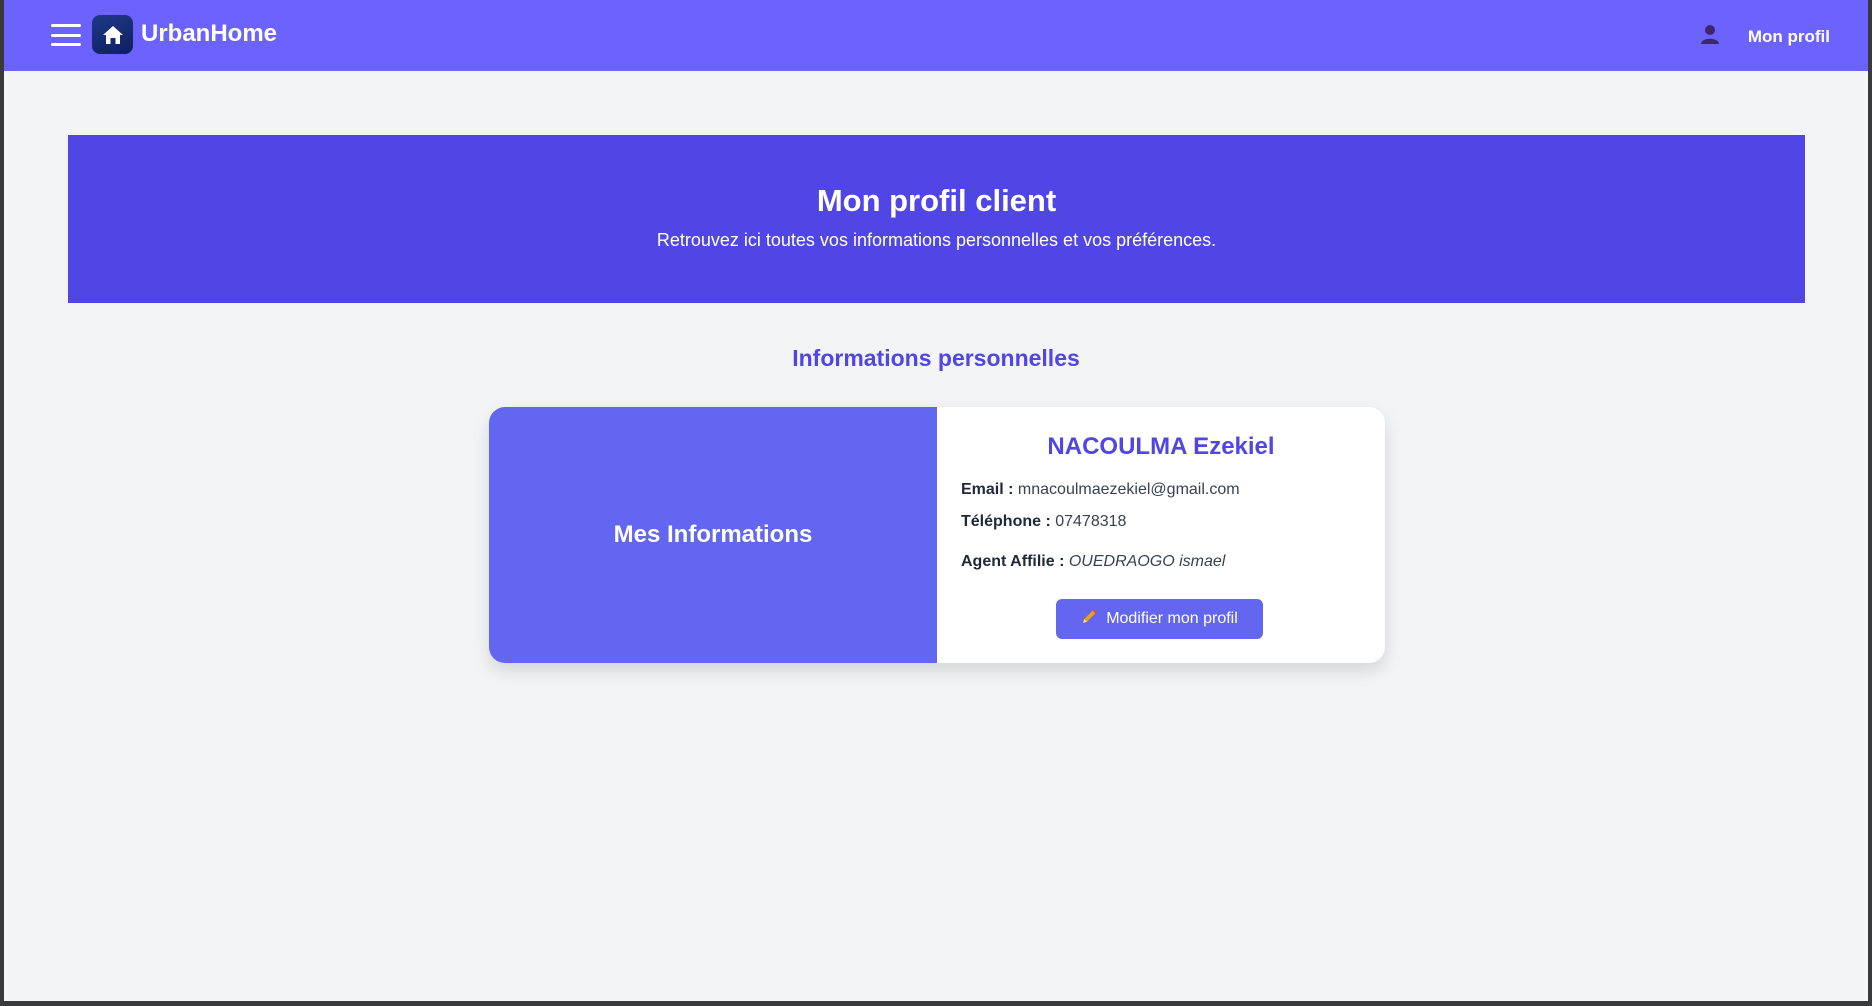  I want to click on card-left-panel: Mes Informations, so click(713, 535).